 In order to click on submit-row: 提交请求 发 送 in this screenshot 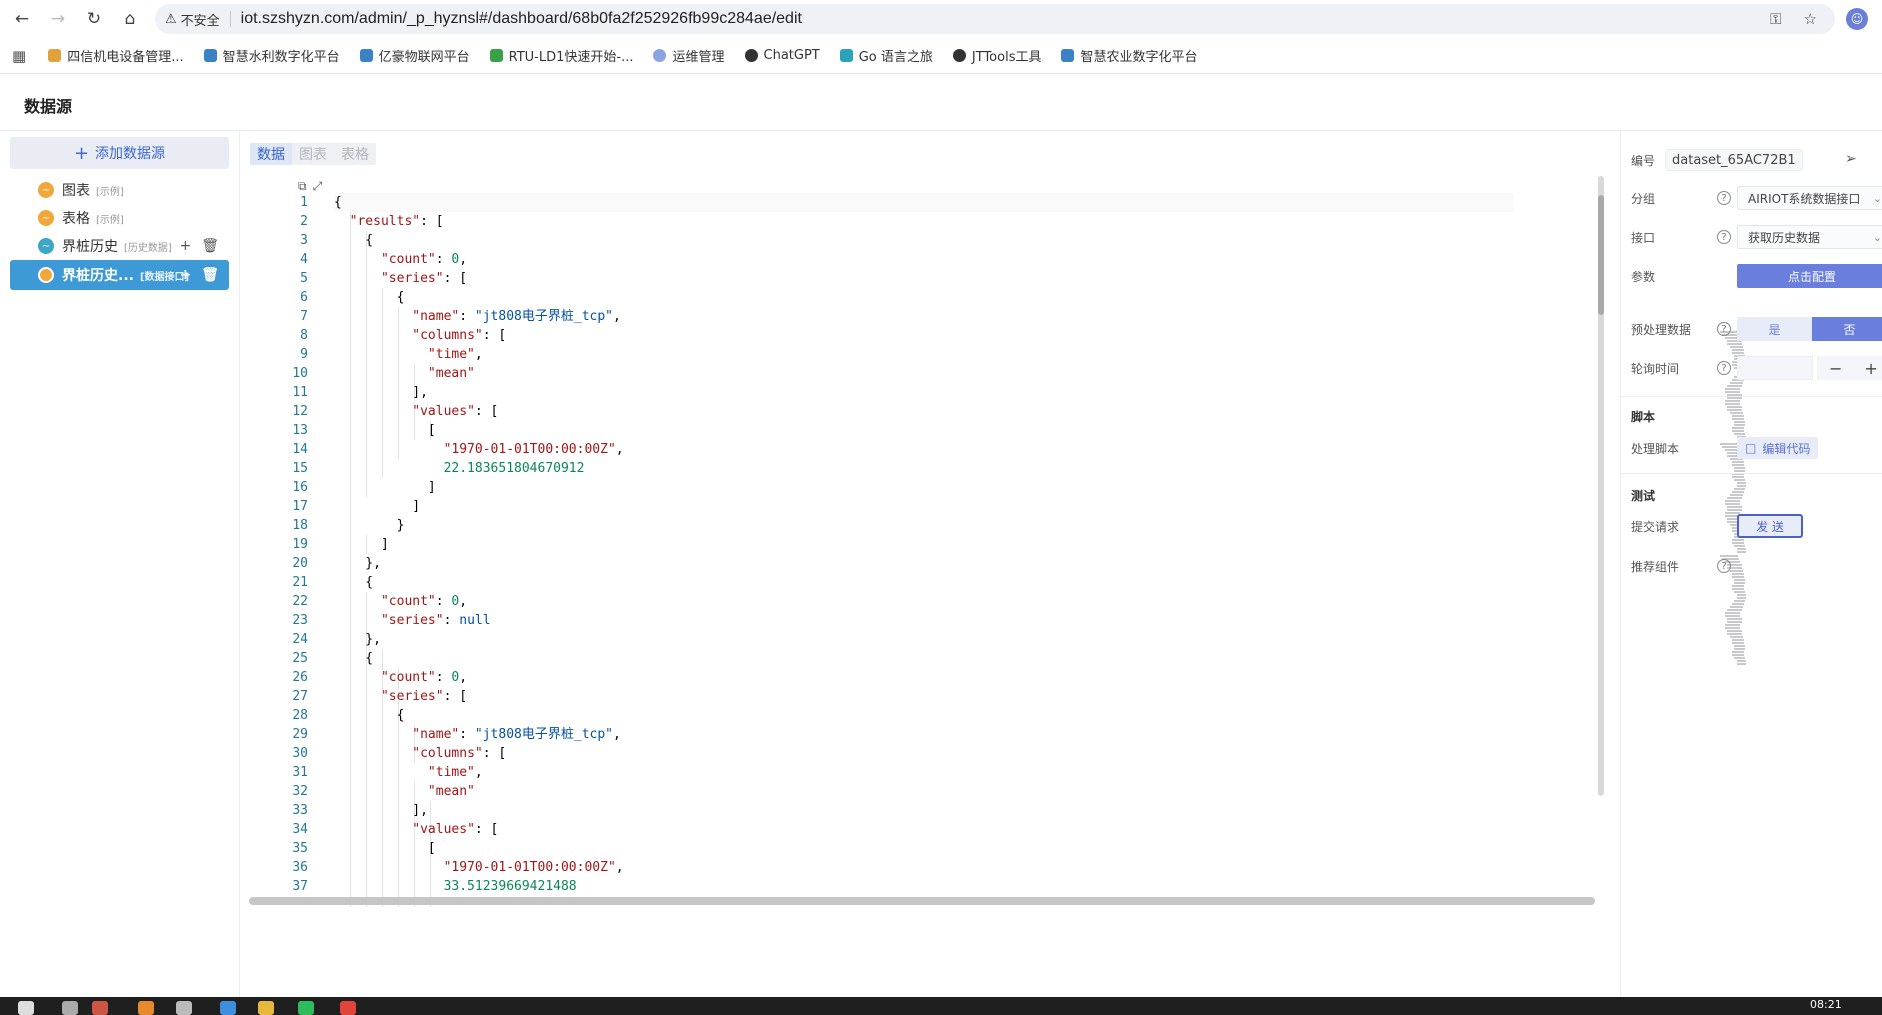, I will do `click(1751, 526)`.